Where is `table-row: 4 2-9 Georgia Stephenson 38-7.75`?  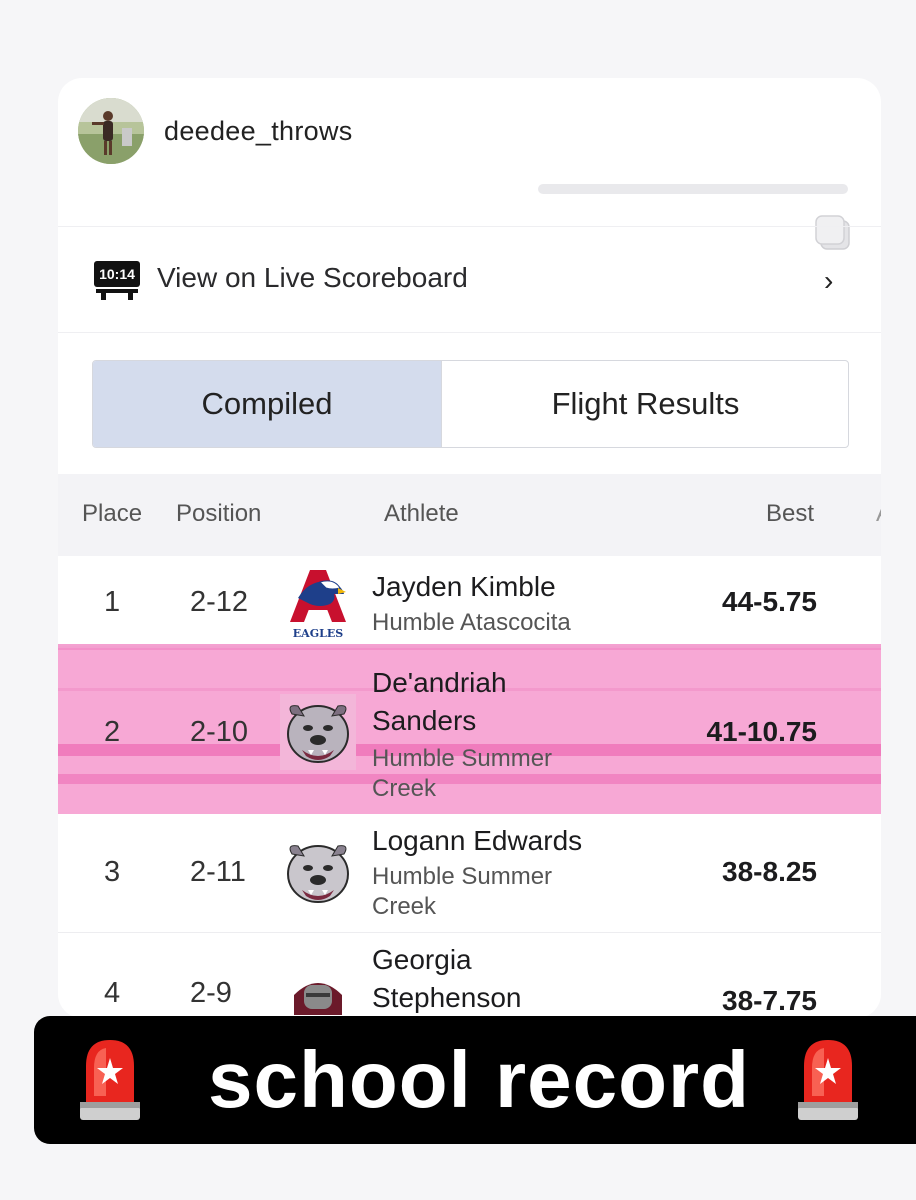 table-row: 4 2-9 Georgia Stephenson 38-7.75 is located at coordinates (469, 975).